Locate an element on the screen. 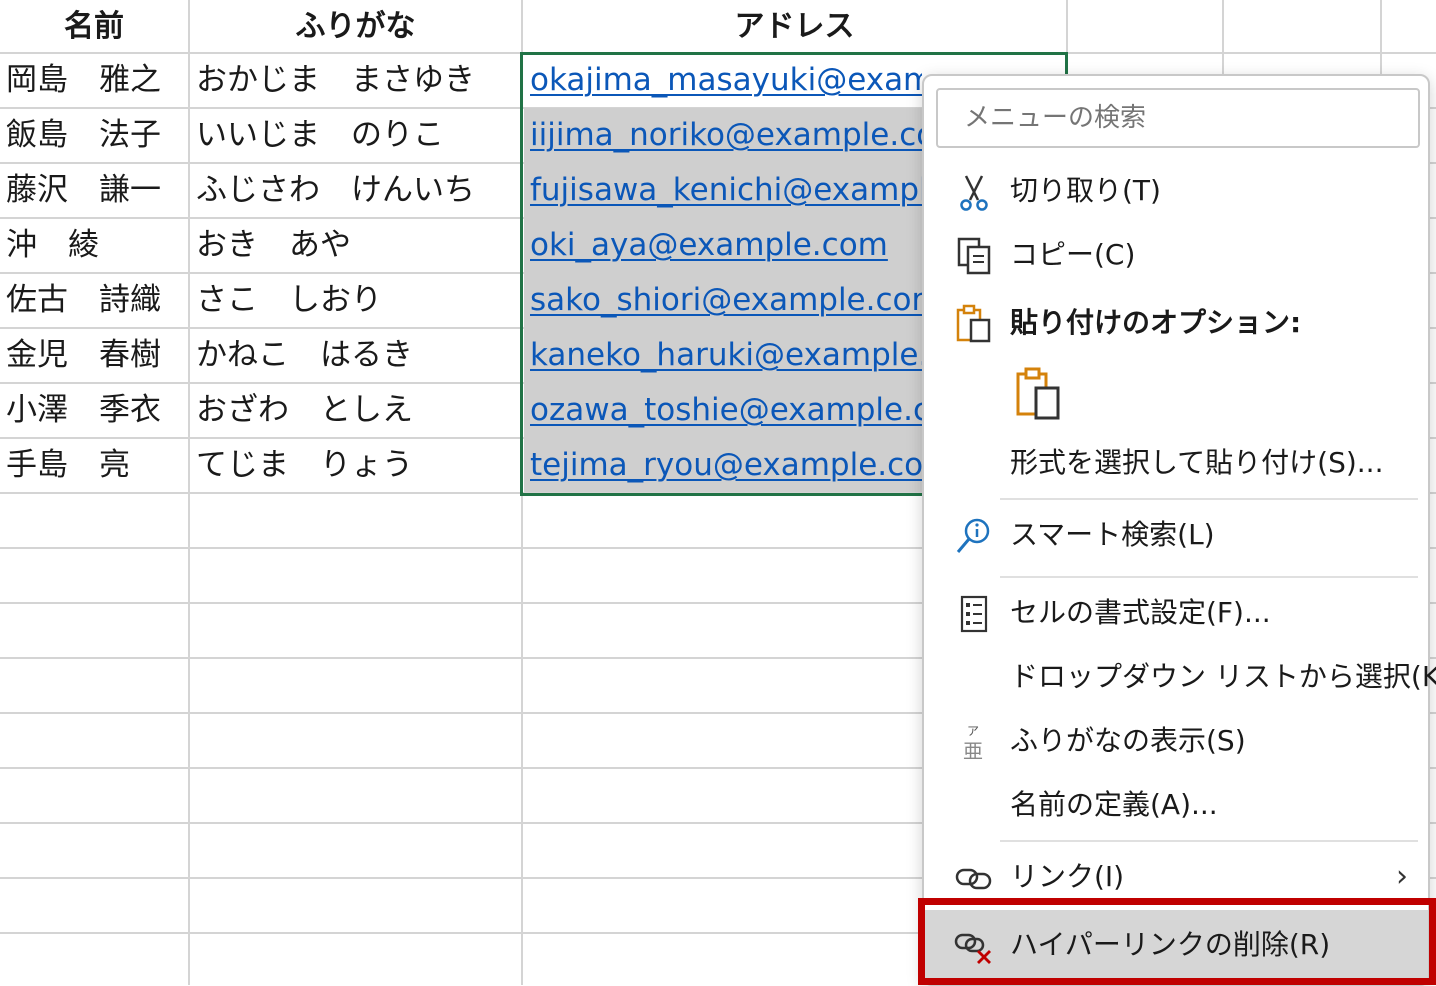 Image resolution: width=1436 pixels, height=986 pixels. kana-cell: さこ しおり is located at coordinates (357, 300).